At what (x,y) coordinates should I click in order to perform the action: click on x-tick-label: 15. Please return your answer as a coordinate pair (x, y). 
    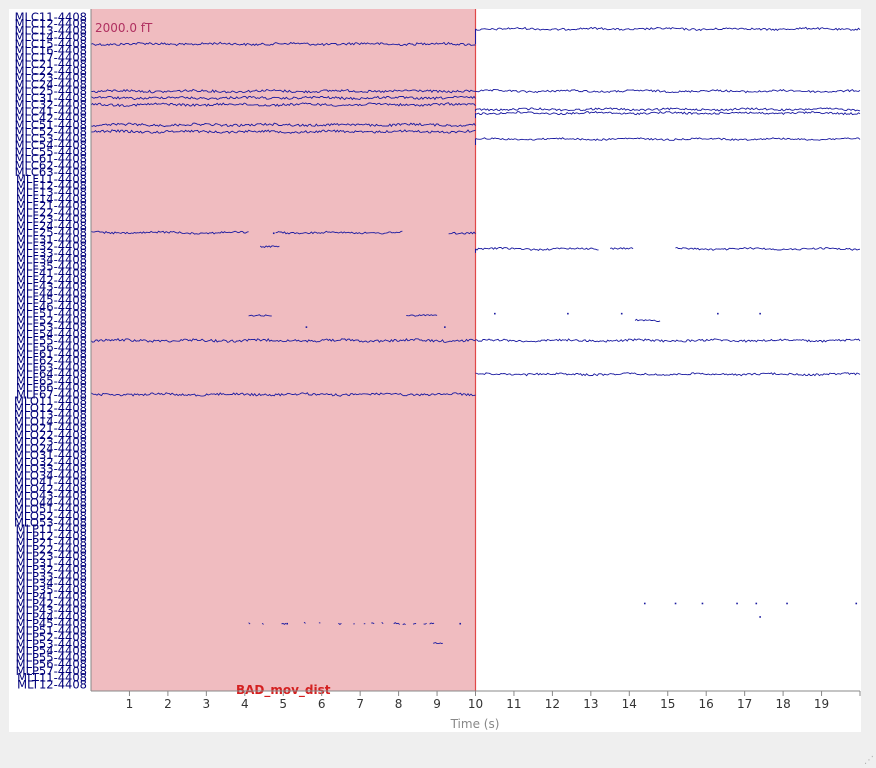
    Looking at the image, I should click on (667, 704).